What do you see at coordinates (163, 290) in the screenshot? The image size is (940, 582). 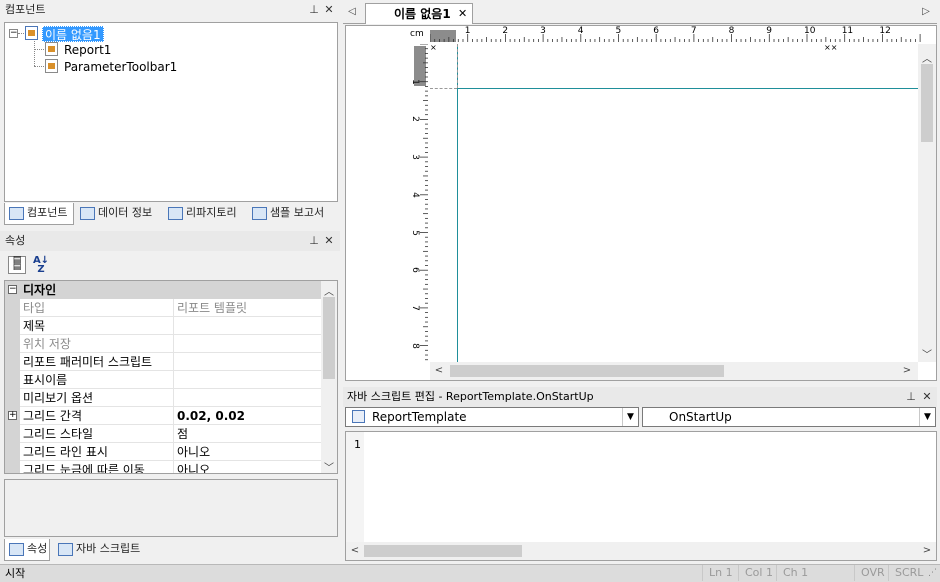 I see `property-category: − 디자인` at bounding box center [163, 290].